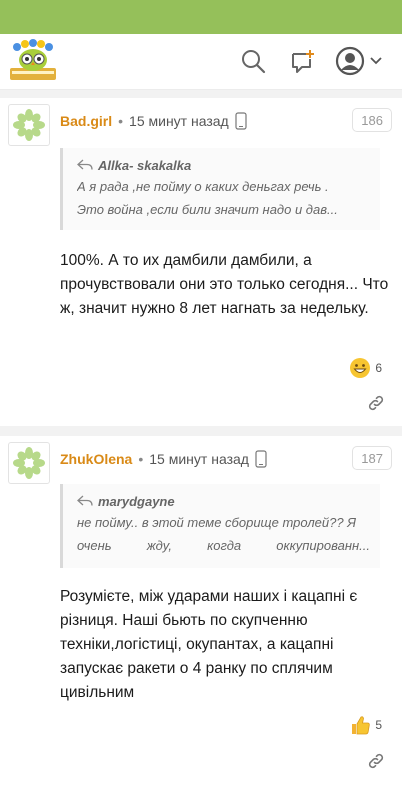 The image size is (402, 800). I want to click on user-menu-button, so click(359, 61).